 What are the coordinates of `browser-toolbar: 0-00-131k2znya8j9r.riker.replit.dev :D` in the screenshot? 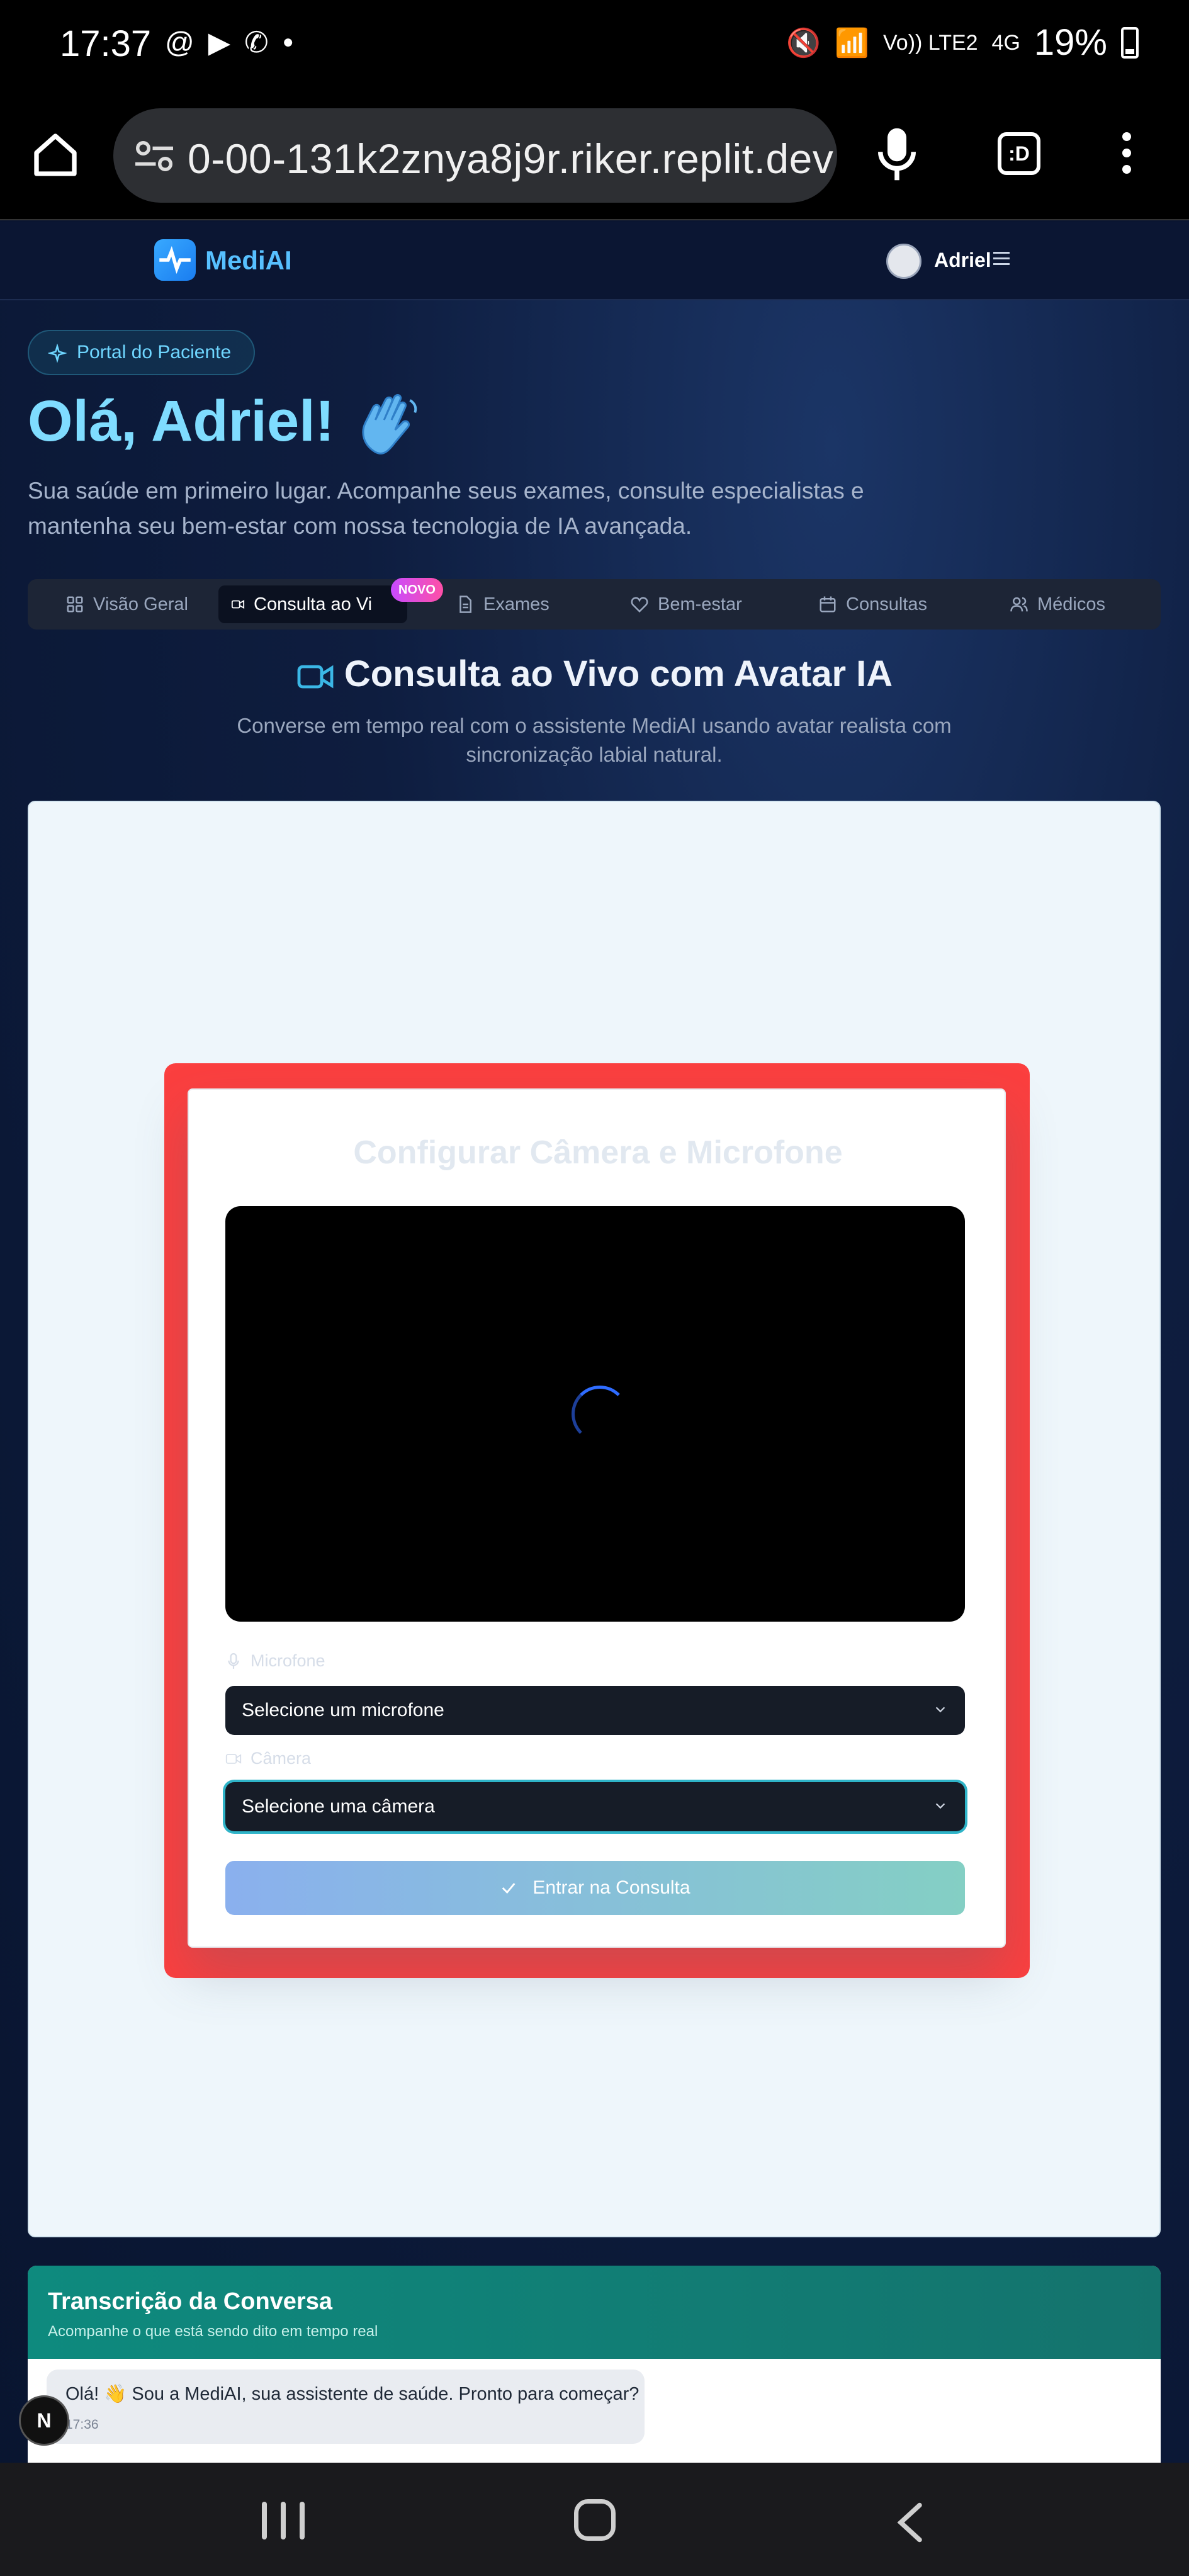 It's located at (594, 154).